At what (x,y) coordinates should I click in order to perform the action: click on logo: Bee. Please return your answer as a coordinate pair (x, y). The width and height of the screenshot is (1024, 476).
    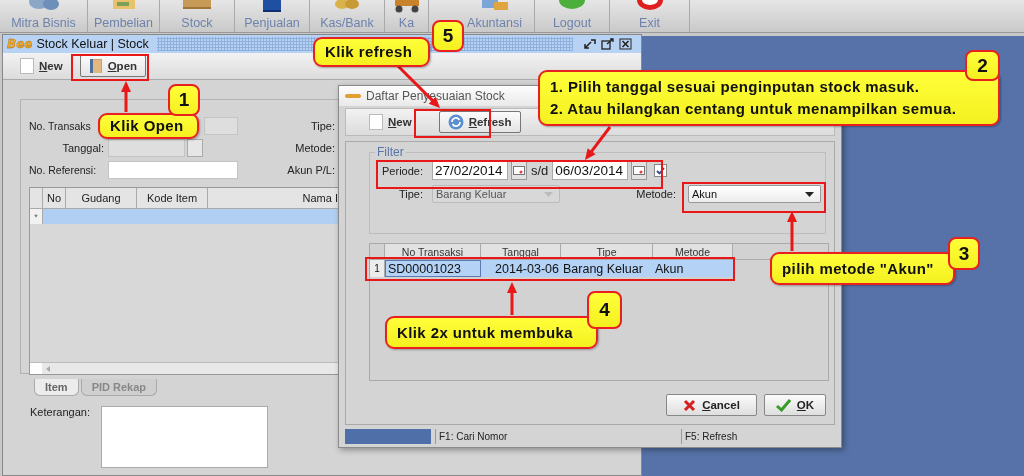
    Looking at the image, I should click on (20, 44).